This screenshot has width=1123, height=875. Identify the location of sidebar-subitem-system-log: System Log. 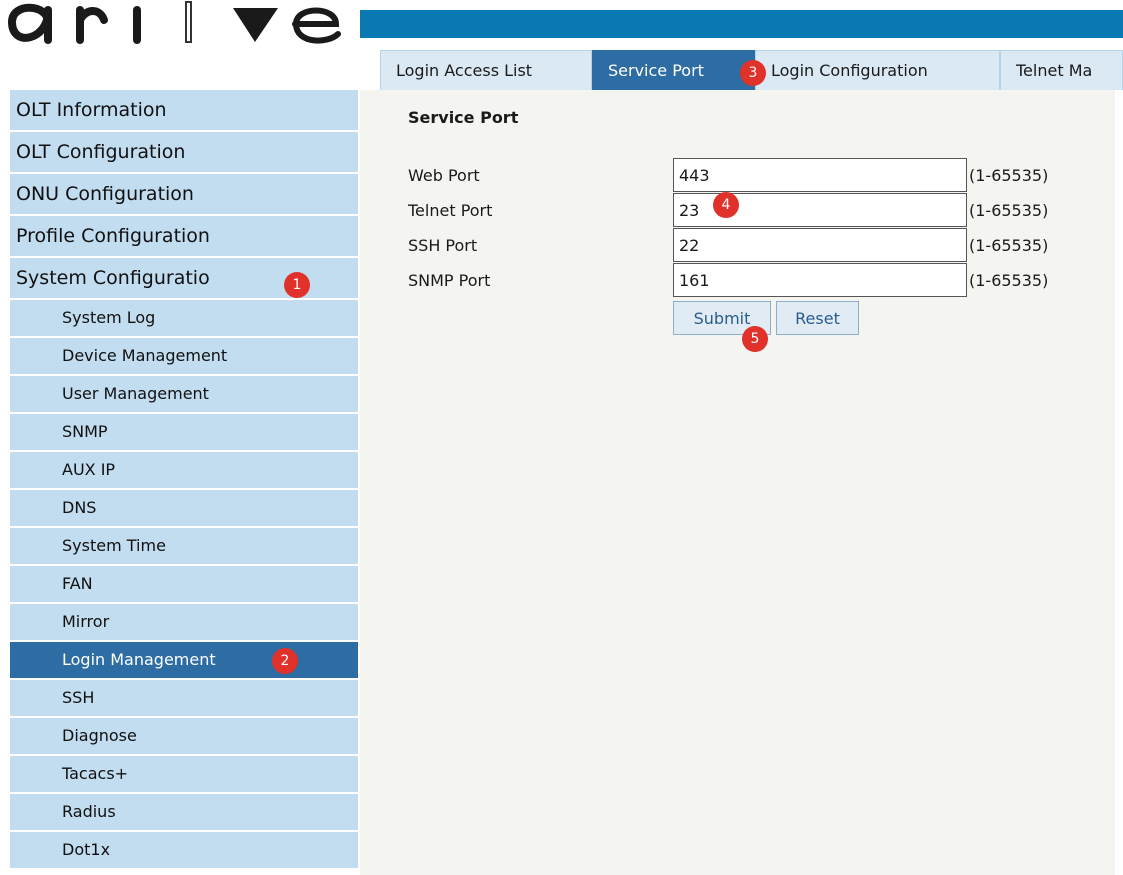
(184, 319).